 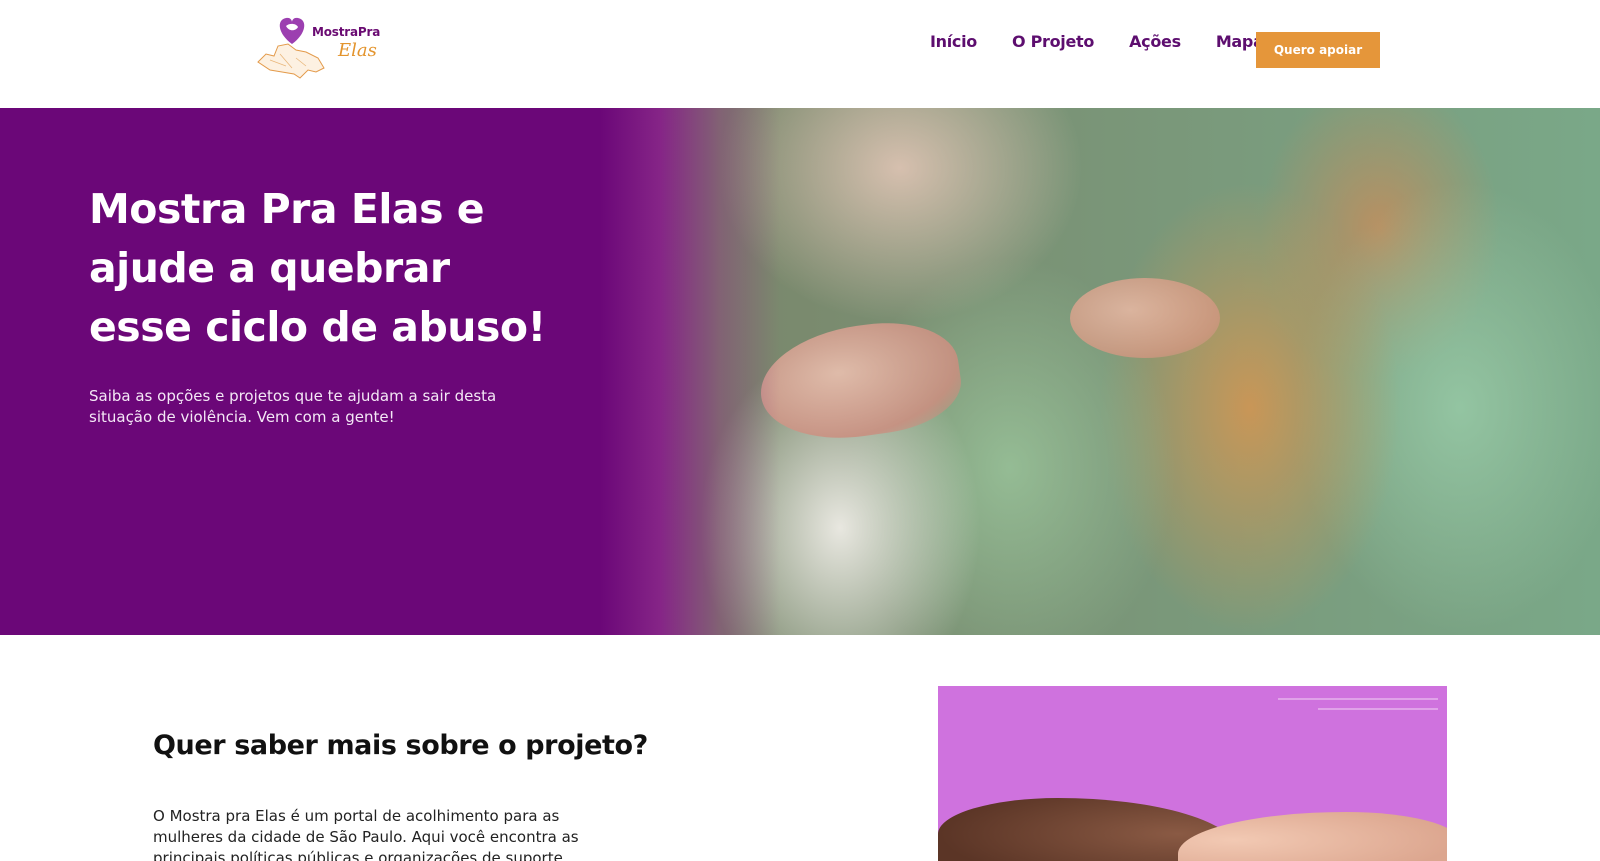 What do you see at coordinates (1318, 50) in the screenshot?
I see `quero-apoiar-button: Quero apoiar` at bounding box center [1318, 50].